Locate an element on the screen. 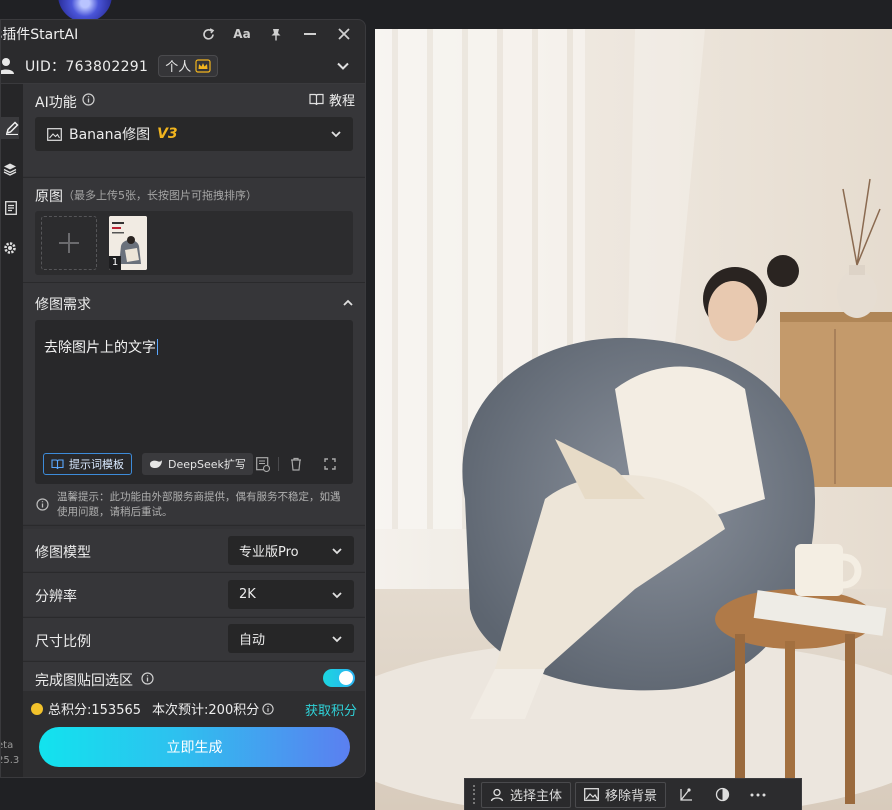 The image size is (892, 810). trash-icon is located at coordinates (296, 464).